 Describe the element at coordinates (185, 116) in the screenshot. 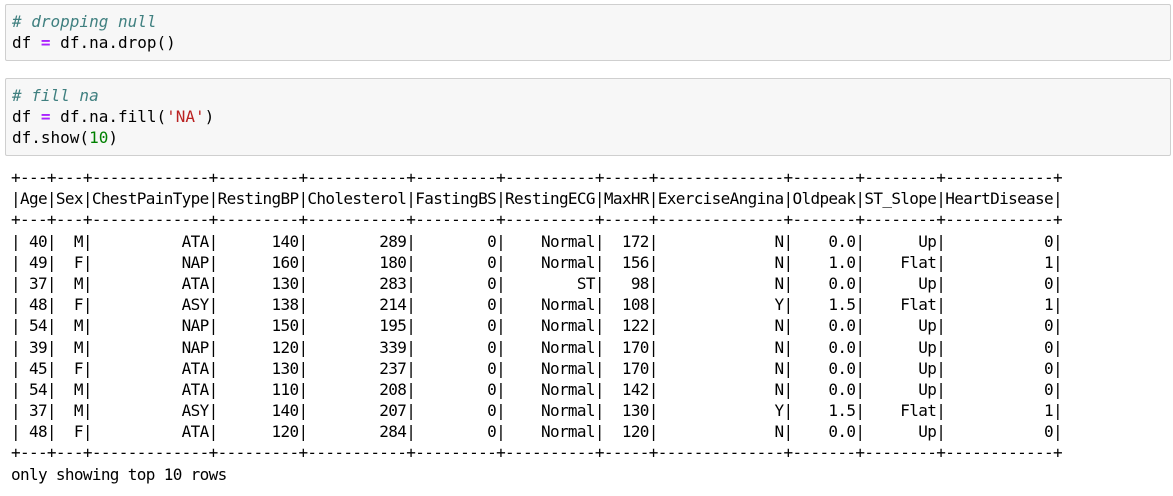

I see `code-string: 'NA'` at that location.